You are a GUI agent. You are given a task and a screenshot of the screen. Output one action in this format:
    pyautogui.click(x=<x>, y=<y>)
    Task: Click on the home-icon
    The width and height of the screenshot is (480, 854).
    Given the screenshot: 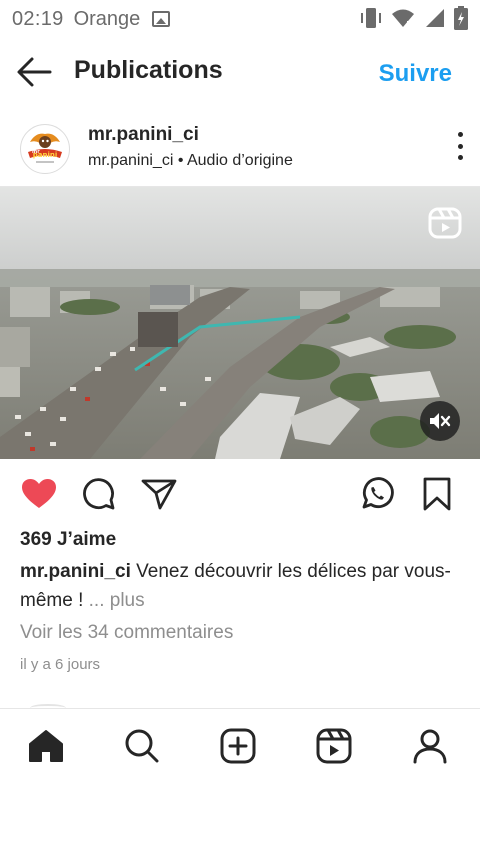 What is the action you would take?
    pyautogui.click(x=46, y=746)
    